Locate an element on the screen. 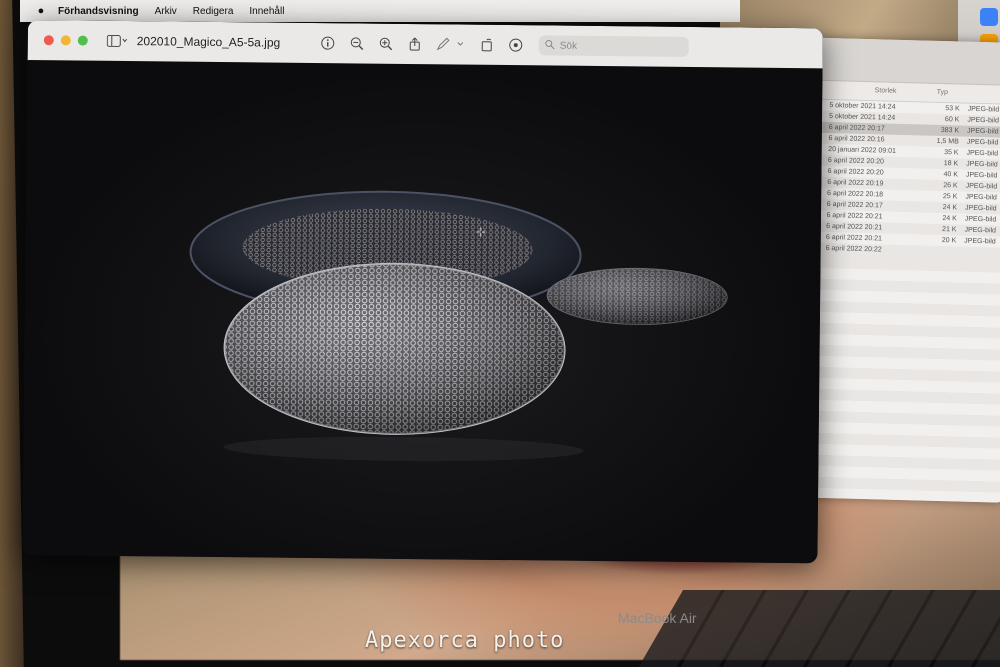  file-size: 383 K is located at coordinates (950, 130).